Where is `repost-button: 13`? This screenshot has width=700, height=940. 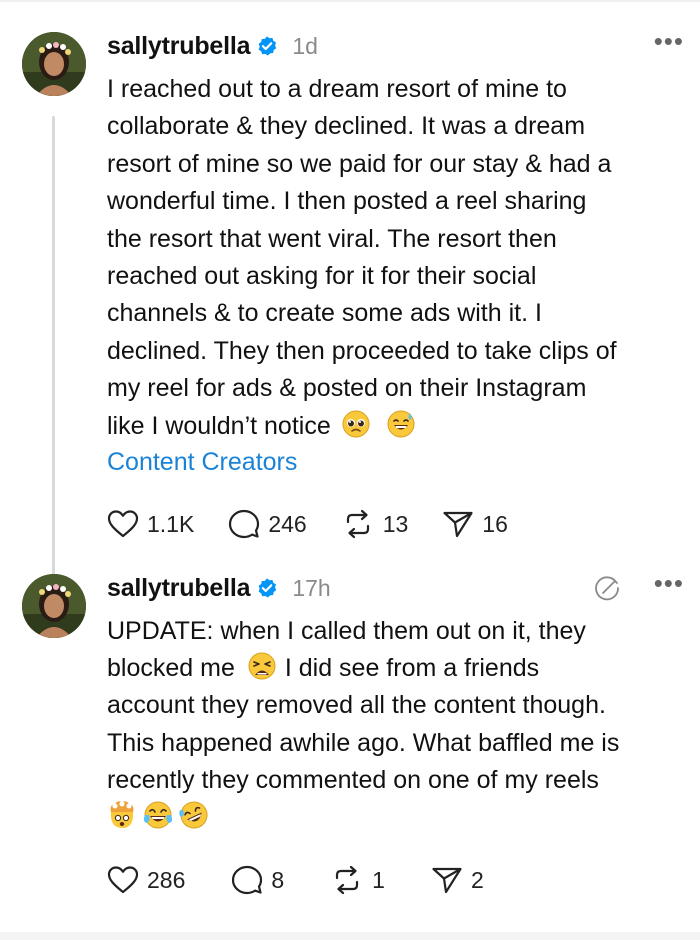
repost-button: 13 is located at coordinates (375, 524).